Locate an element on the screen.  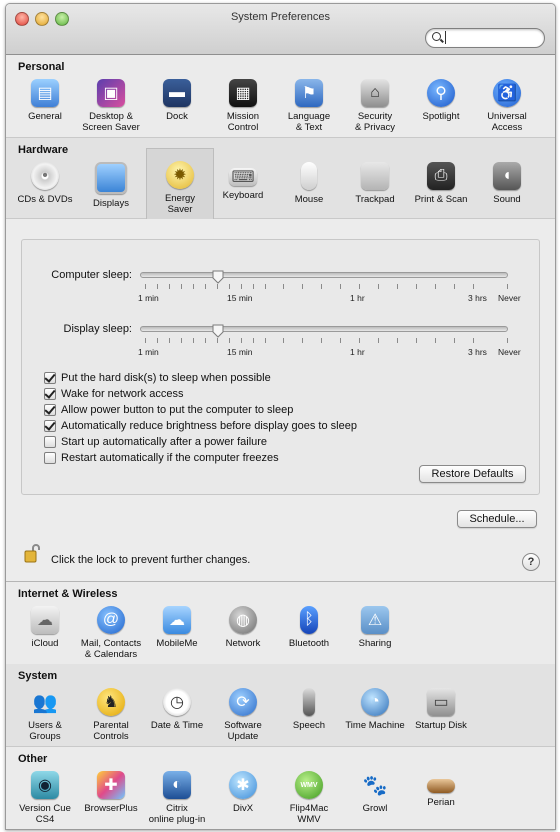
auto-restart-checkbox is located at coordinates (50, 458).